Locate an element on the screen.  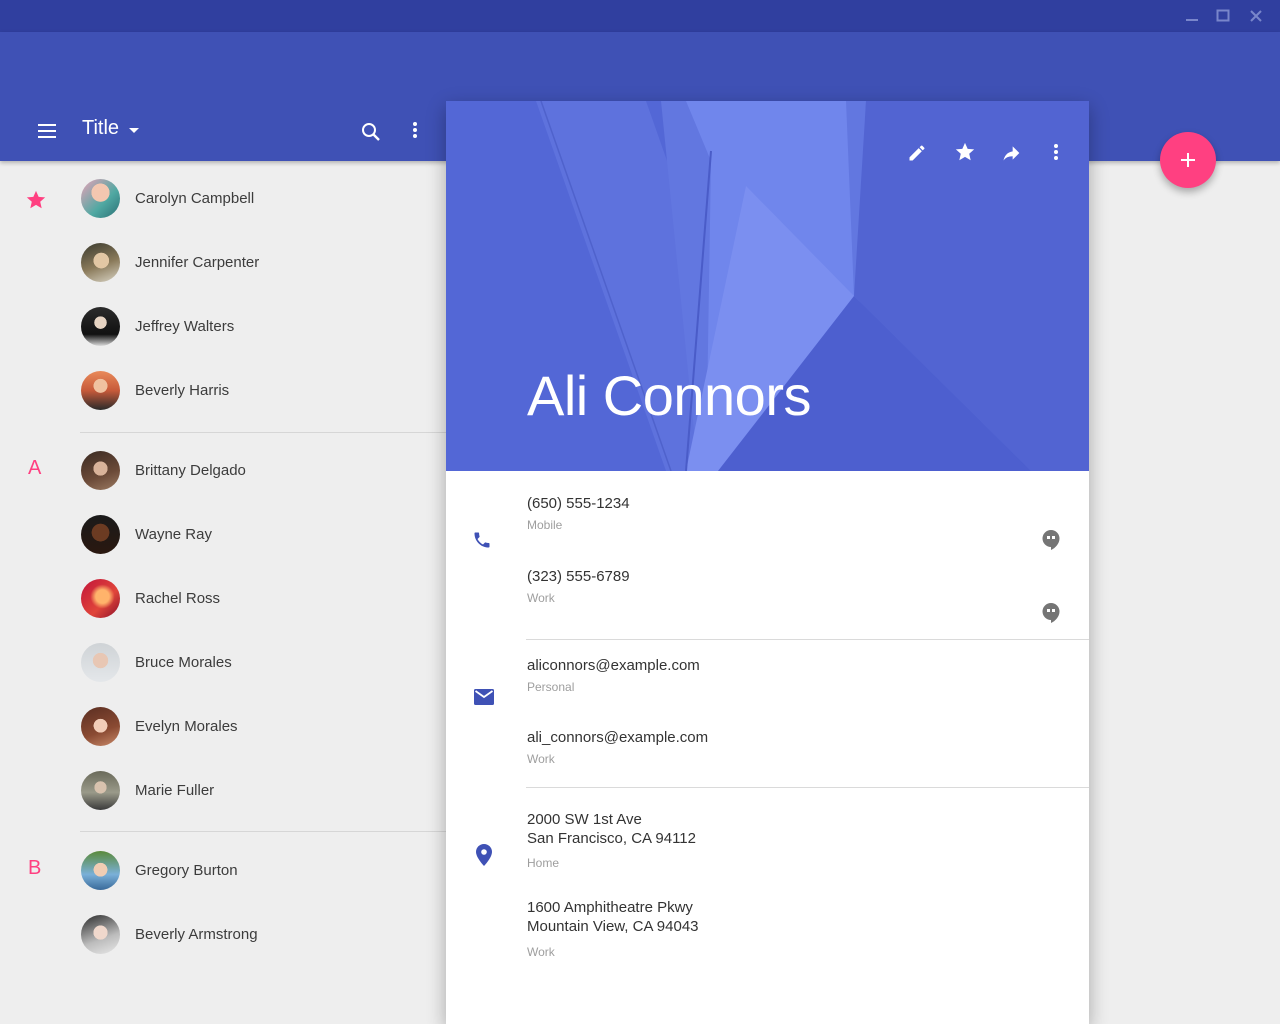
phone-number: (650) 555-1234 is located at coordinates (578, 503).